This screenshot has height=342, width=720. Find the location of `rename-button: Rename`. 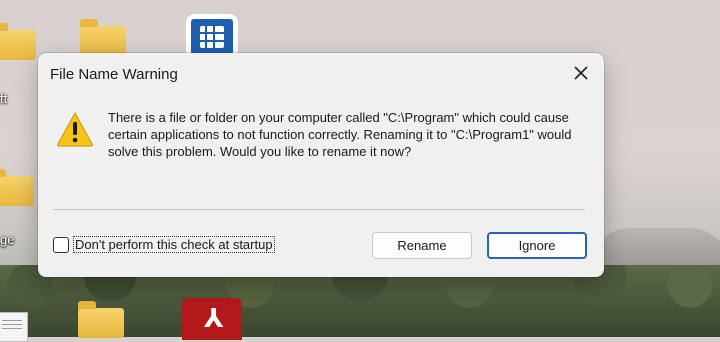

rename-button: Rename is located at coordinates (422, 245).